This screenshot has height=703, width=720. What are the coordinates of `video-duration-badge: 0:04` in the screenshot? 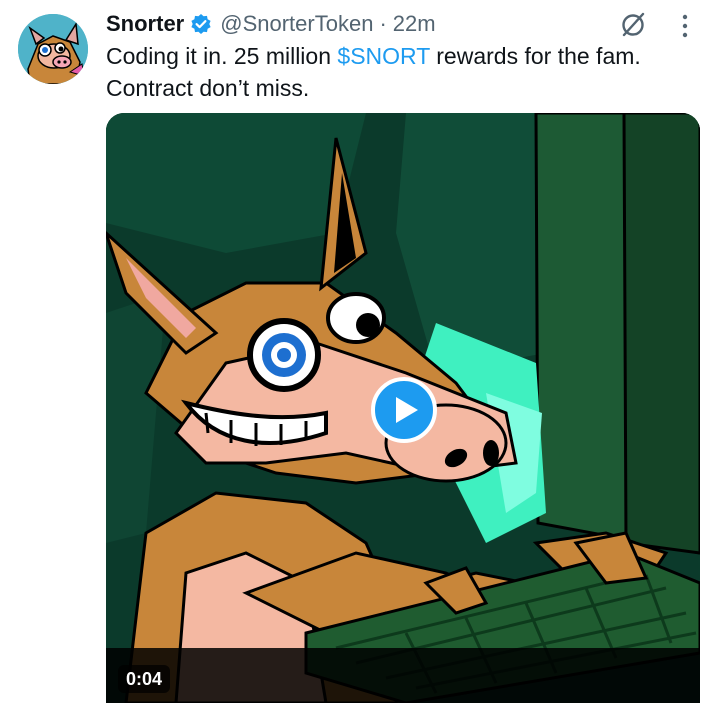 It's located at (144, 679).